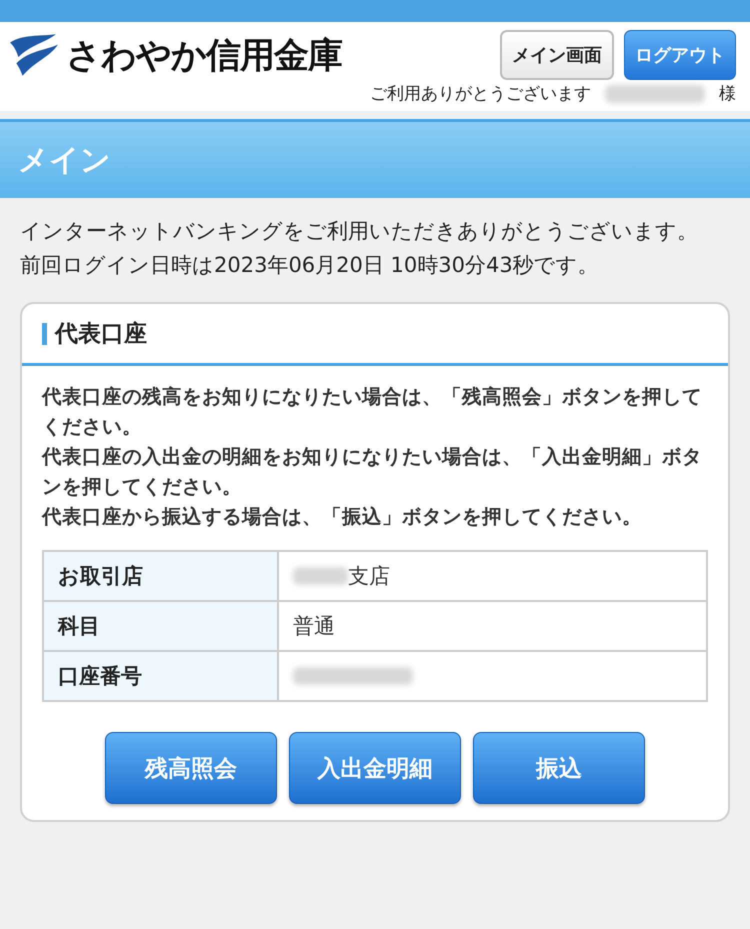  Describe the element at coordinates (375, 768) in the screenshot. I see `action-button: 入出金明細` at that location.